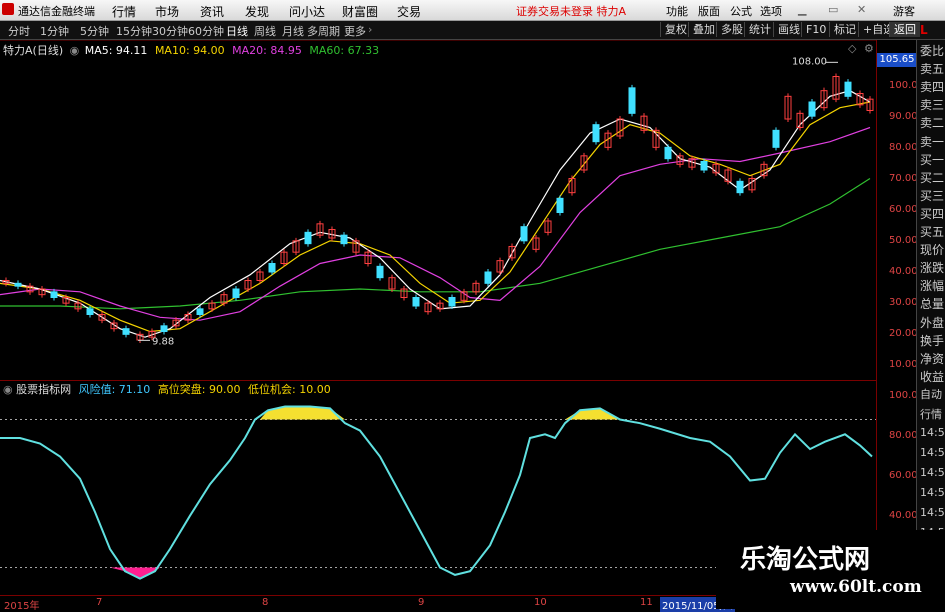  I want to click on tab-15min: 15分钟, so click(134, 31).